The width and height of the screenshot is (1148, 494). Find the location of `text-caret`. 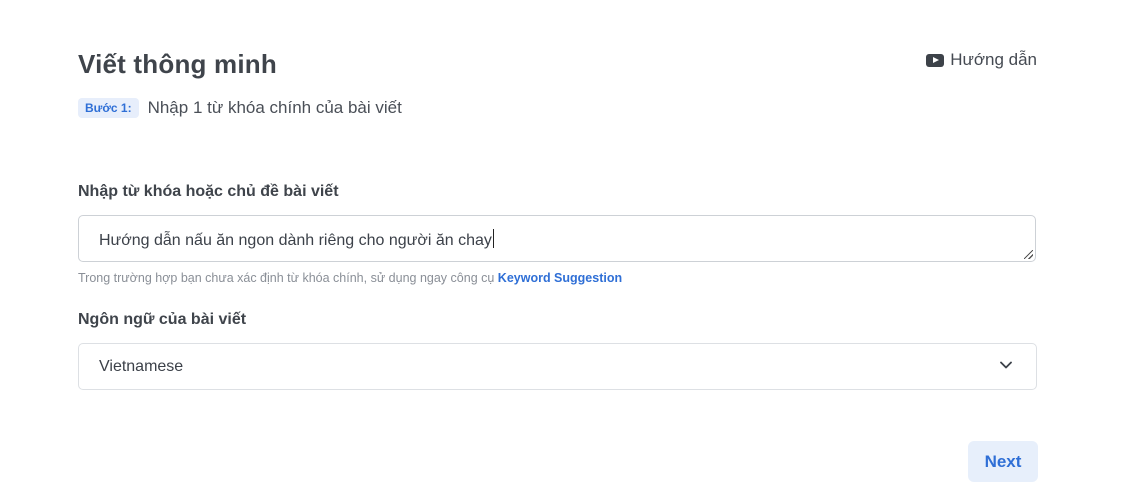

text-caret is located at coordinates (493, 238).